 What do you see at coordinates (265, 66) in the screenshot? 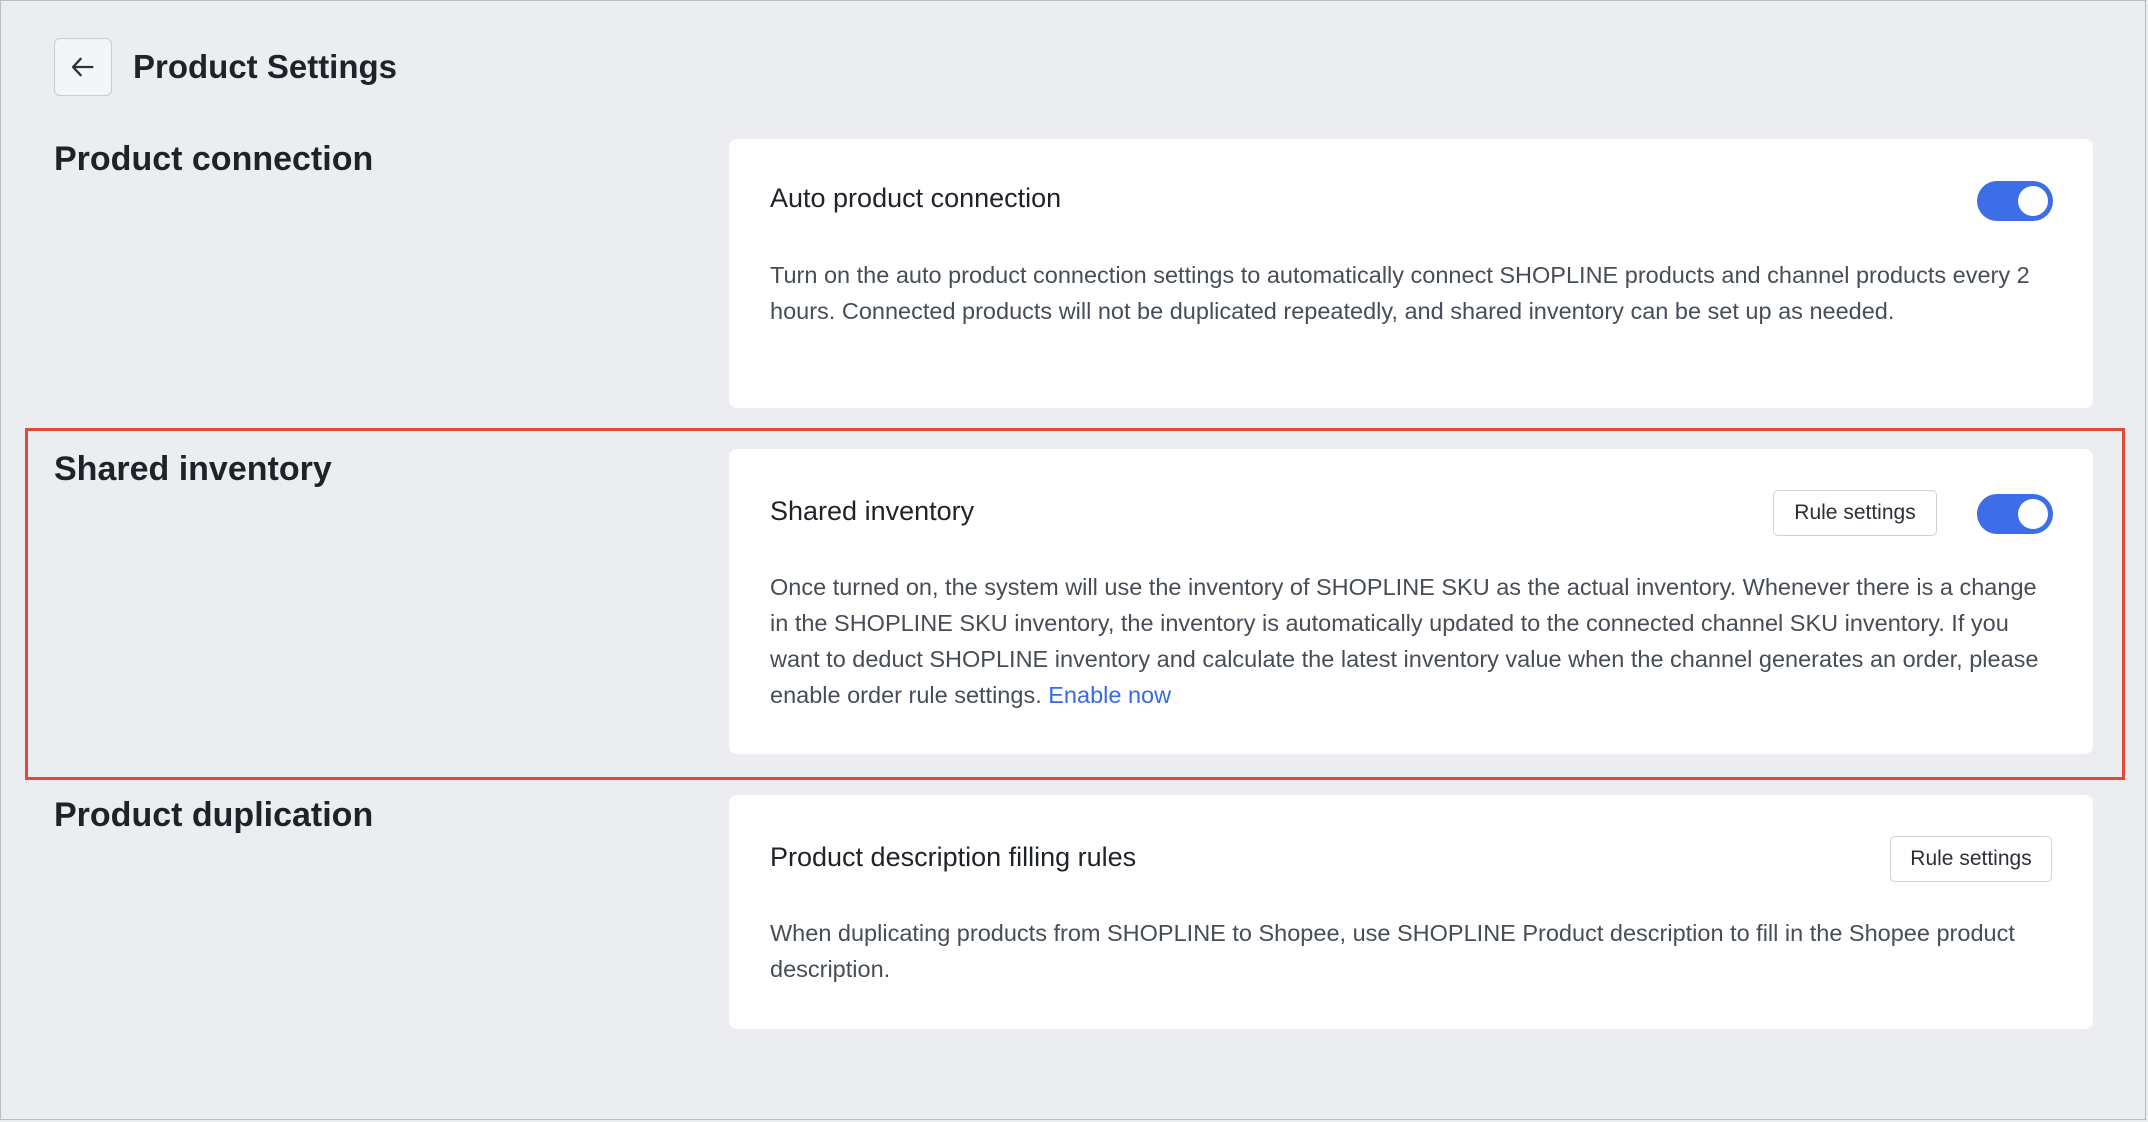
I see `page-title: Product Settings` at bounding box center [265, 66].